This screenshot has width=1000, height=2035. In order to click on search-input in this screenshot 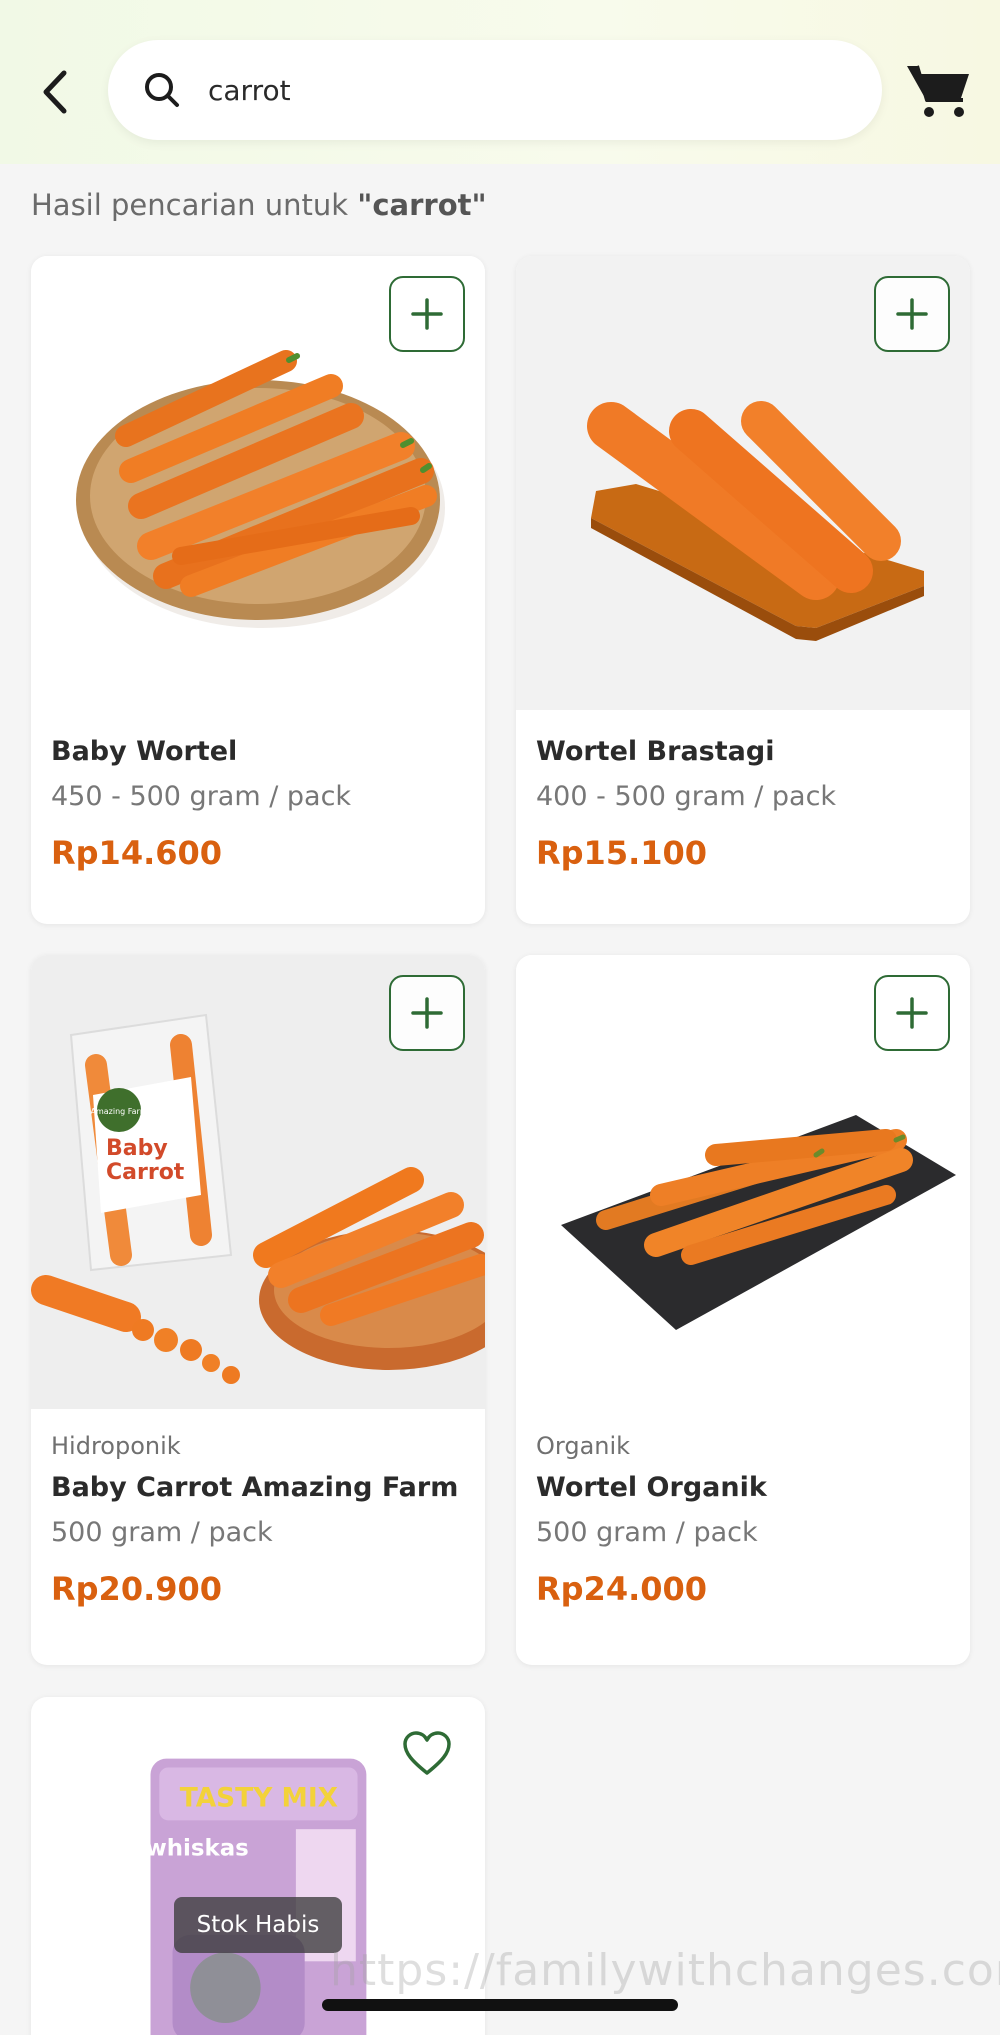, I will do `click(528, 90)`.